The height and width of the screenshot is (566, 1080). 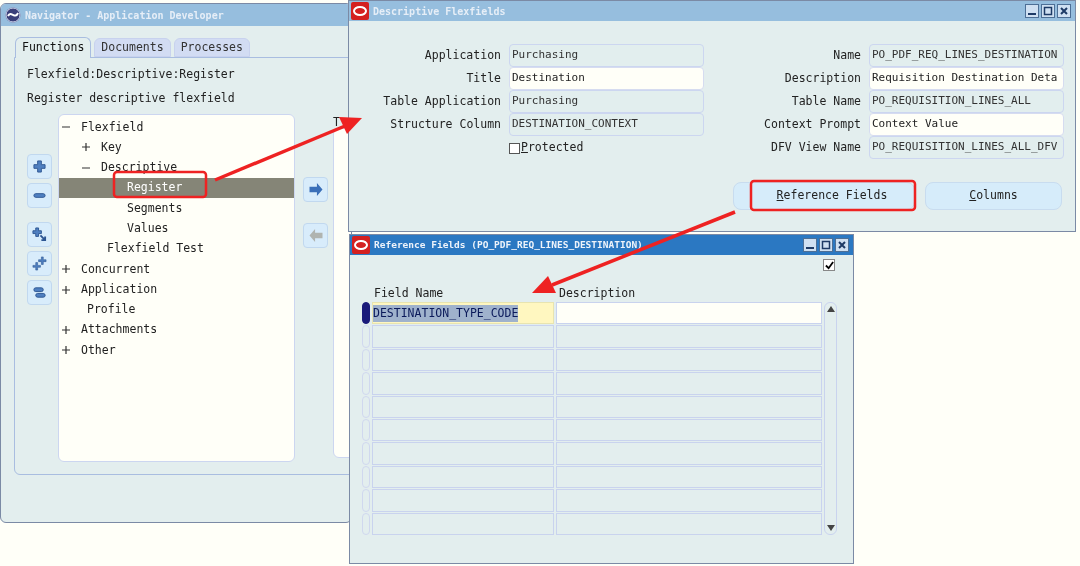 I want to click on button: Columns, so click(x=993, y=196).